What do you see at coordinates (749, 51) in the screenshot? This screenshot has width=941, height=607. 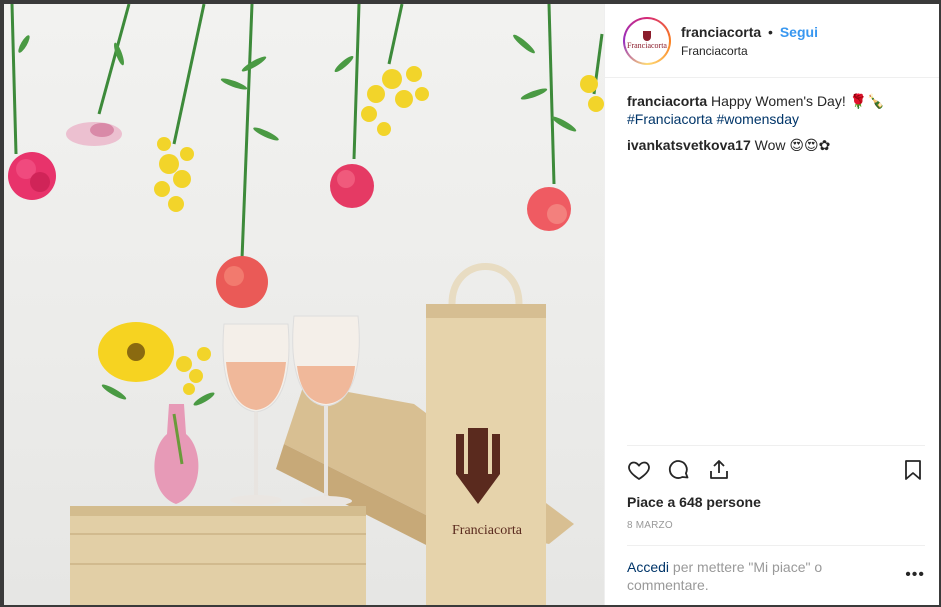 I see `location-link: Franciacorta` at bounding box center [749, 51].